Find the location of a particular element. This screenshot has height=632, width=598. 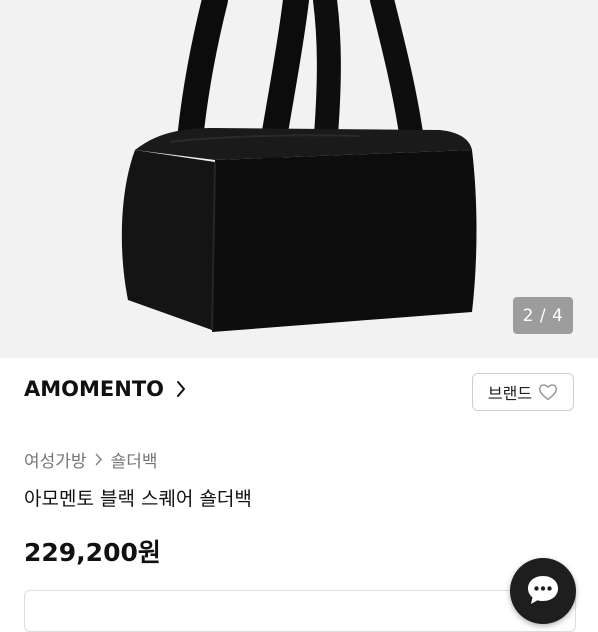

brand-like-button: 브랜드 is located at coordinates (523, 392).